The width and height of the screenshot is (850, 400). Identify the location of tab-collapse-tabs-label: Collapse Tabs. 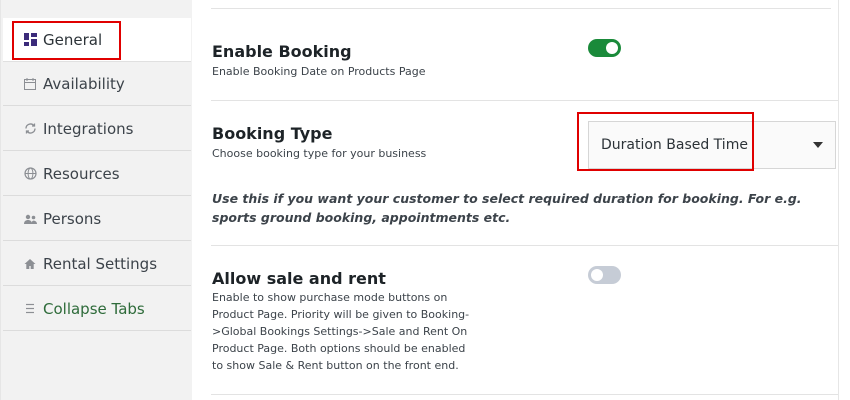
(94, 308).